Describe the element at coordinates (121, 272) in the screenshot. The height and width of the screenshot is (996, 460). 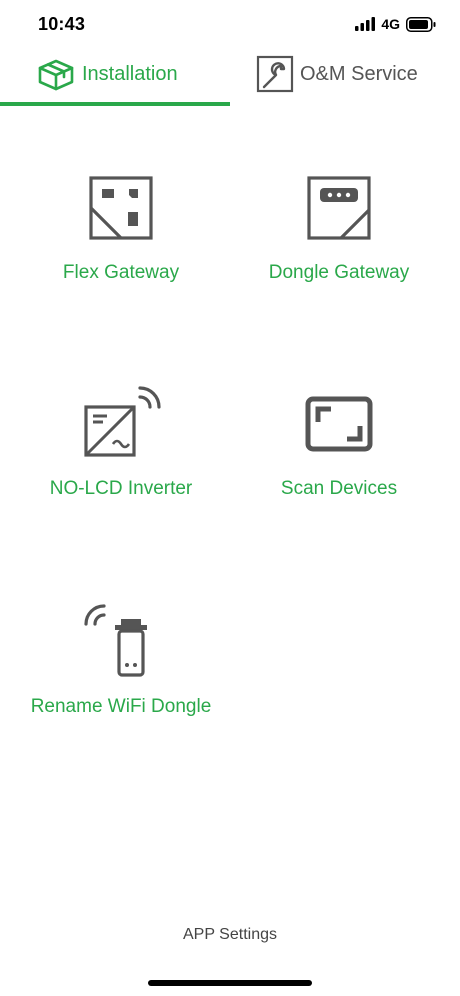
I see `flex-gateway-label: Flex Gateway` at that location.